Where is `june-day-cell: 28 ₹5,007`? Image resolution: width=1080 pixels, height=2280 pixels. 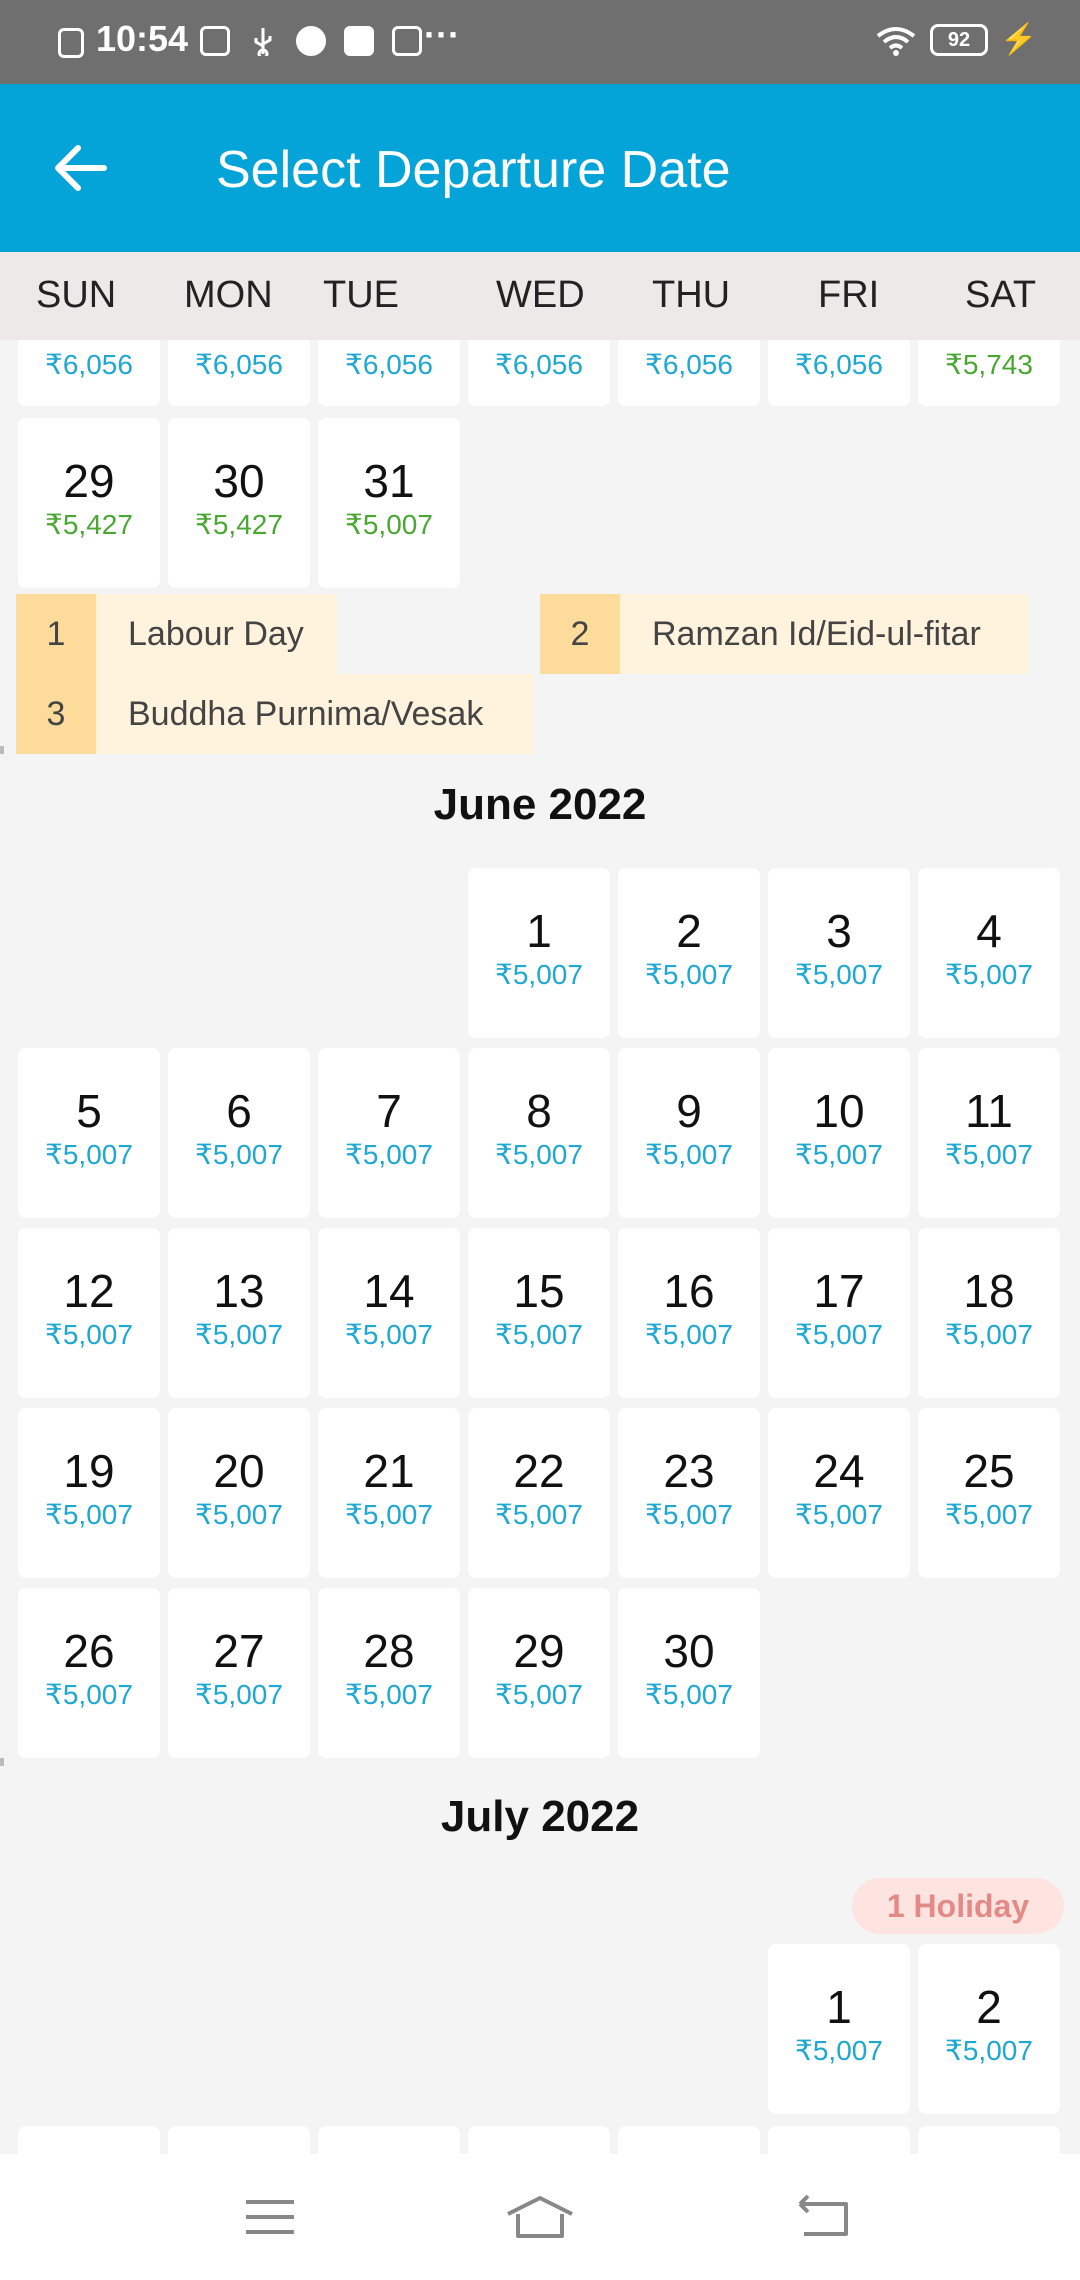 june-day-cell: 28 ₹5,007 is located at coordinates (389, 1673).